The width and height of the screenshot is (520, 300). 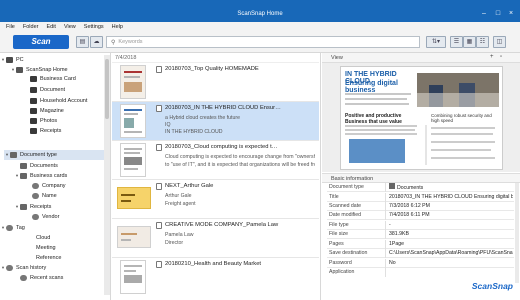 I want to click on sort-icon: ⇅▾, so click(x=436, y=42).